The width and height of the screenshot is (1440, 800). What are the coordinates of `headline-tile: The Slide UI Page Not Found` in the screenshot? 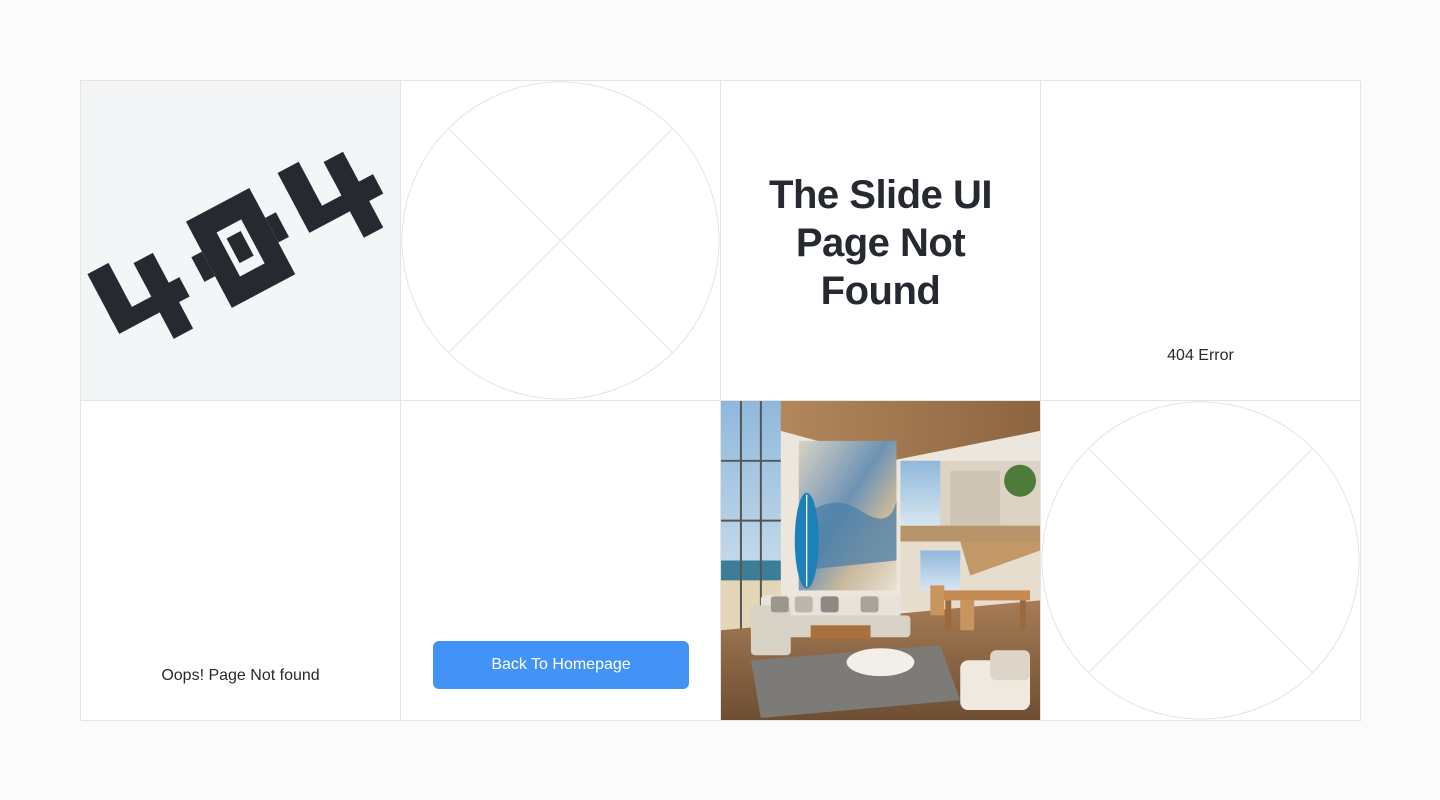 It's located at (881, 241).